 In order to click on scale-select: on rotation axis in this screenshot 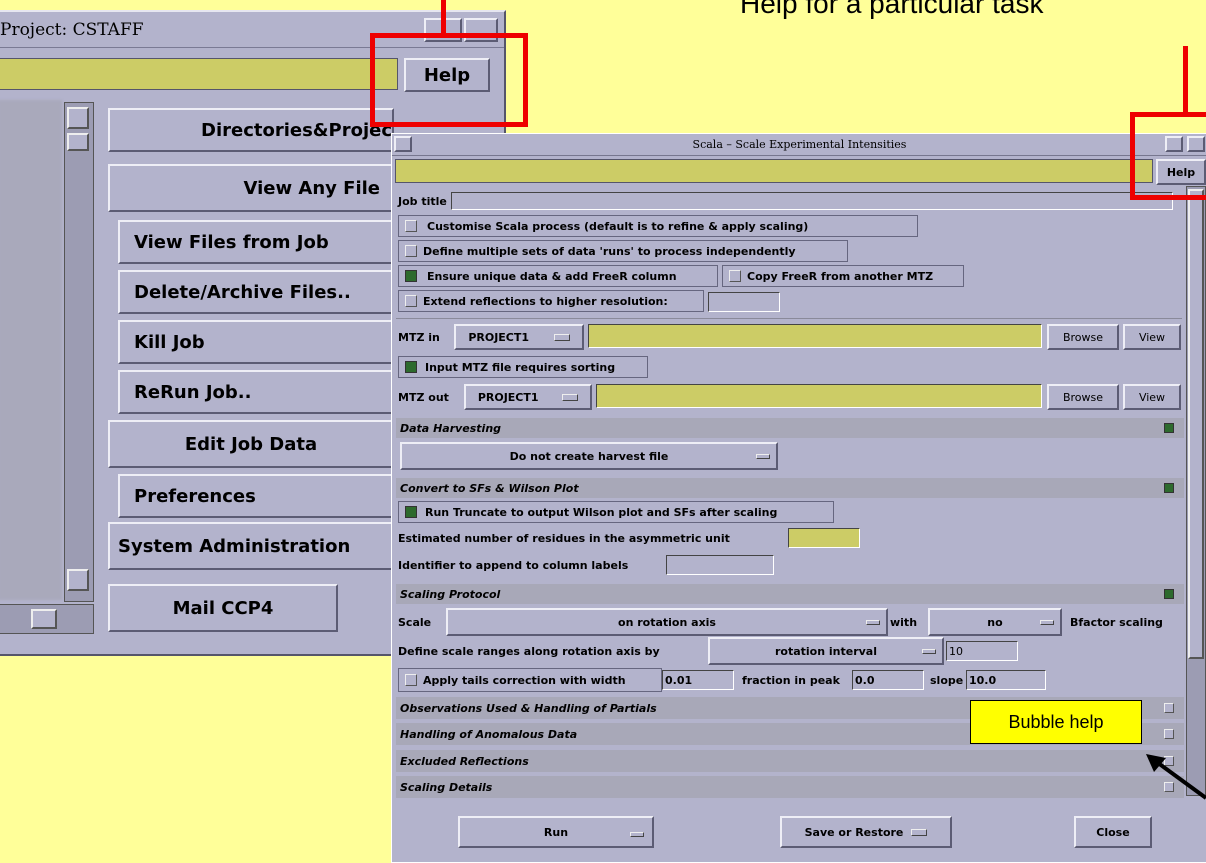, I will do `click(667, 622)`.